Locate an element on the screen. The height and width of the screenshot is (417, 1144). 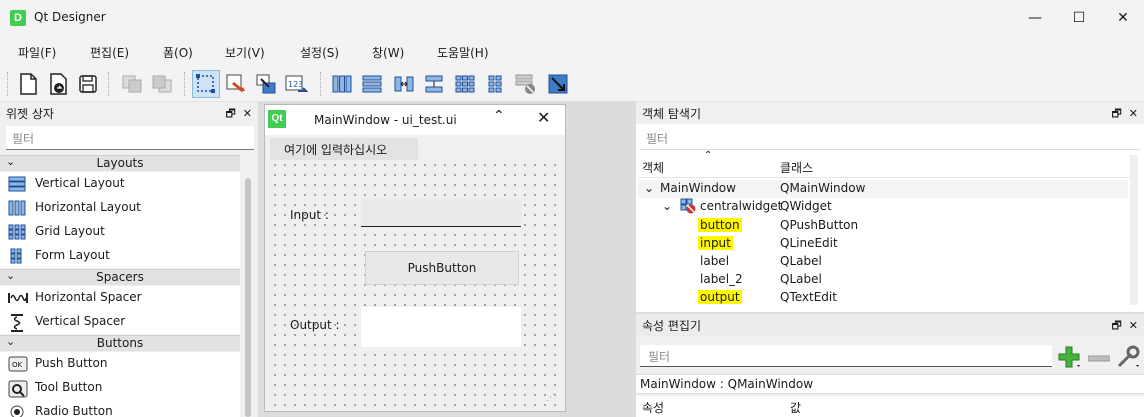
form-menu-placeholder: 여기에 입력하십시오 is located at coordinates (344, 149).